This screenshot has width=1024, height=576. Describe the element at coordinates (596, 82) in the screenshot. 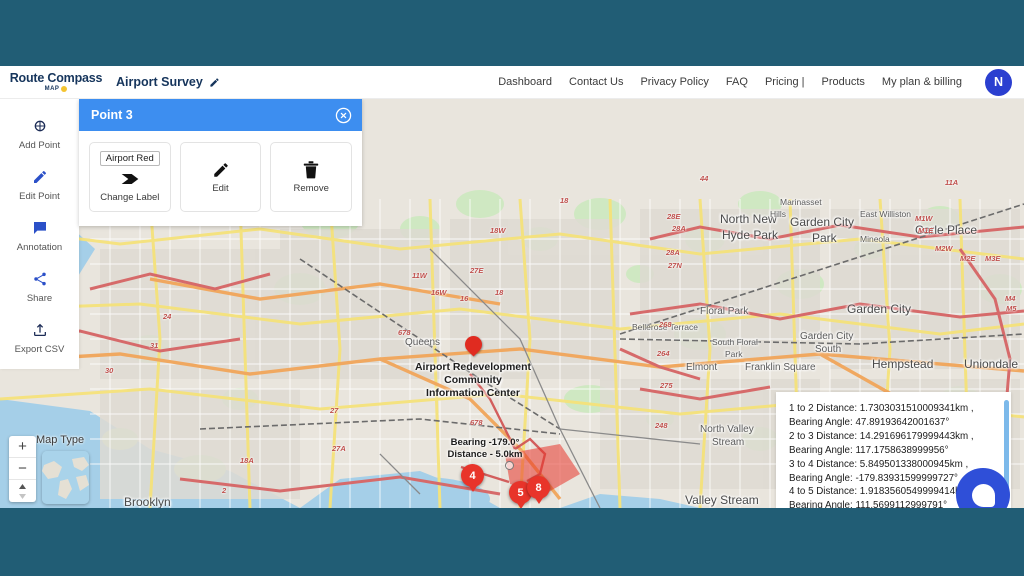

I see `nav-item-contact-us: Contact Us` at that location.